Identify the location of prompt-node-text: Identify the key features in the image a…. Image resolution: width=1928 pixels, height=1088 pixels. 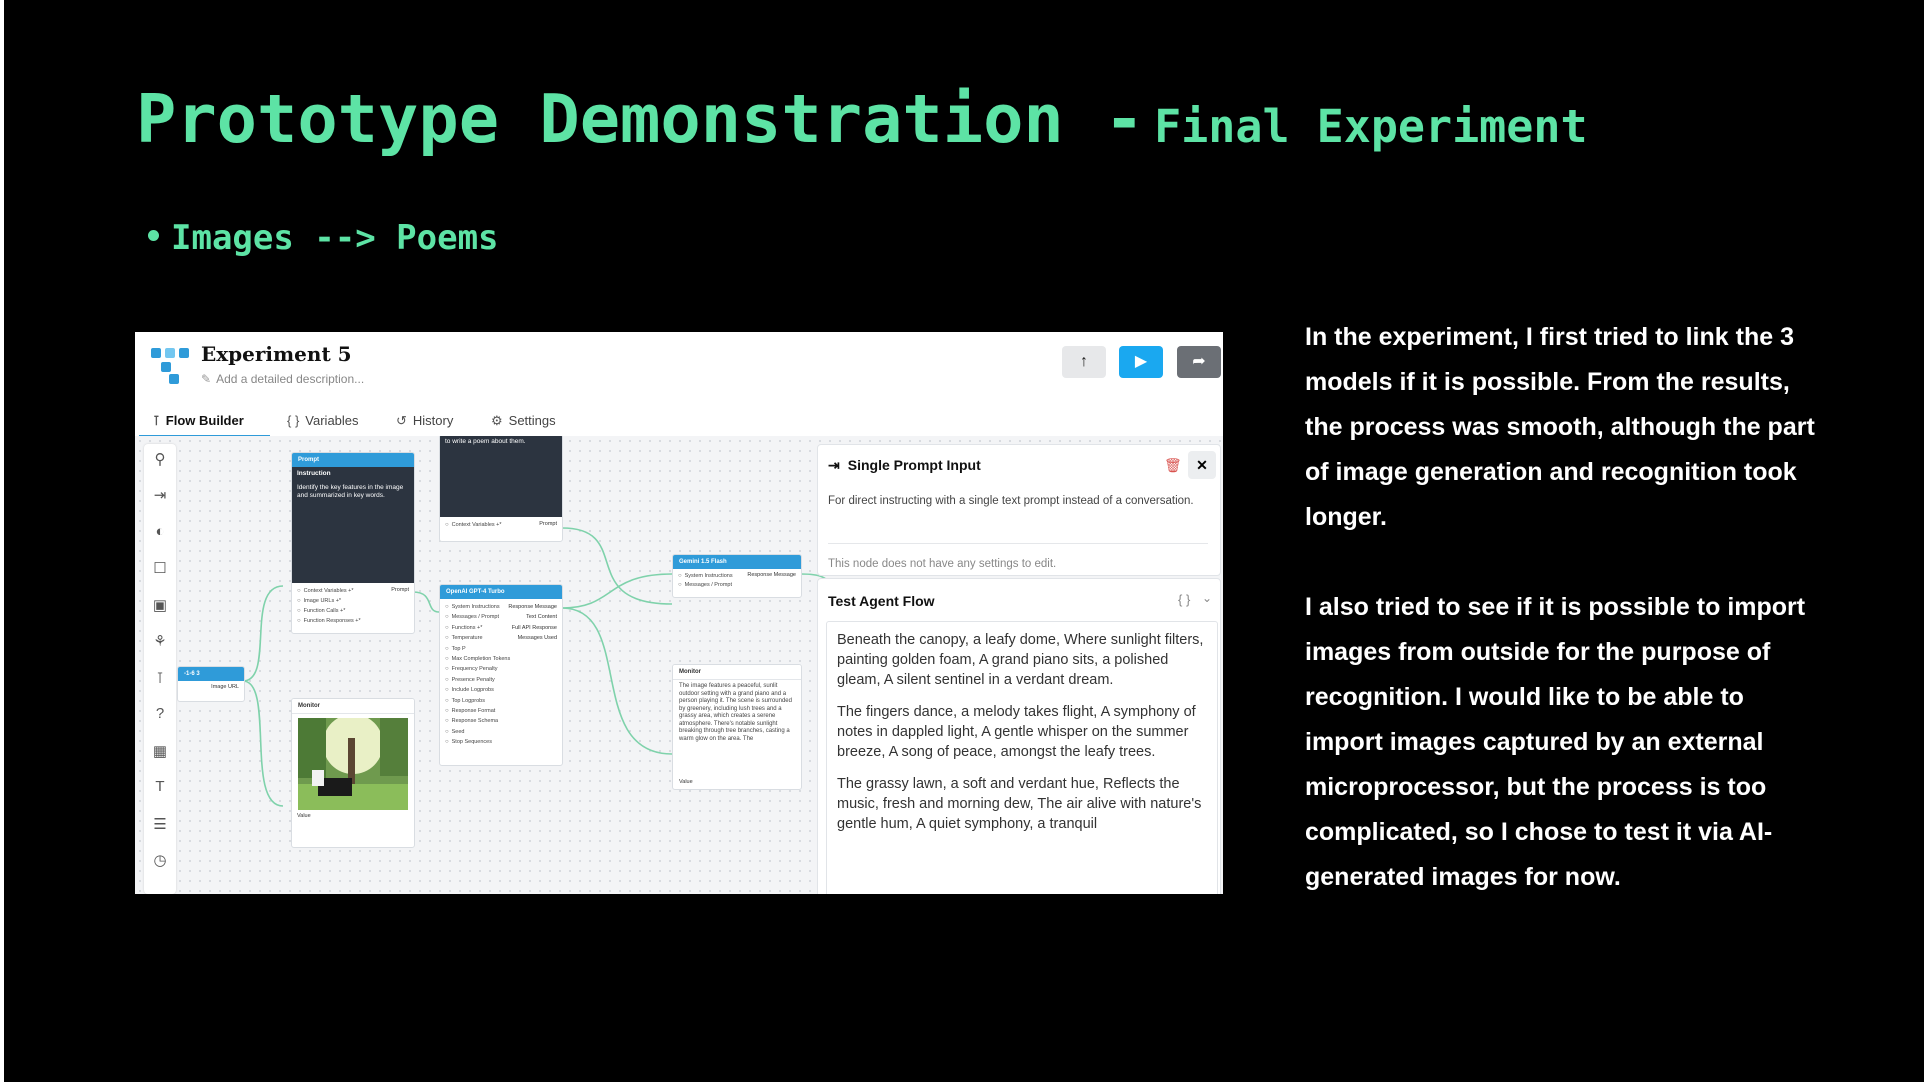
(350, 491).